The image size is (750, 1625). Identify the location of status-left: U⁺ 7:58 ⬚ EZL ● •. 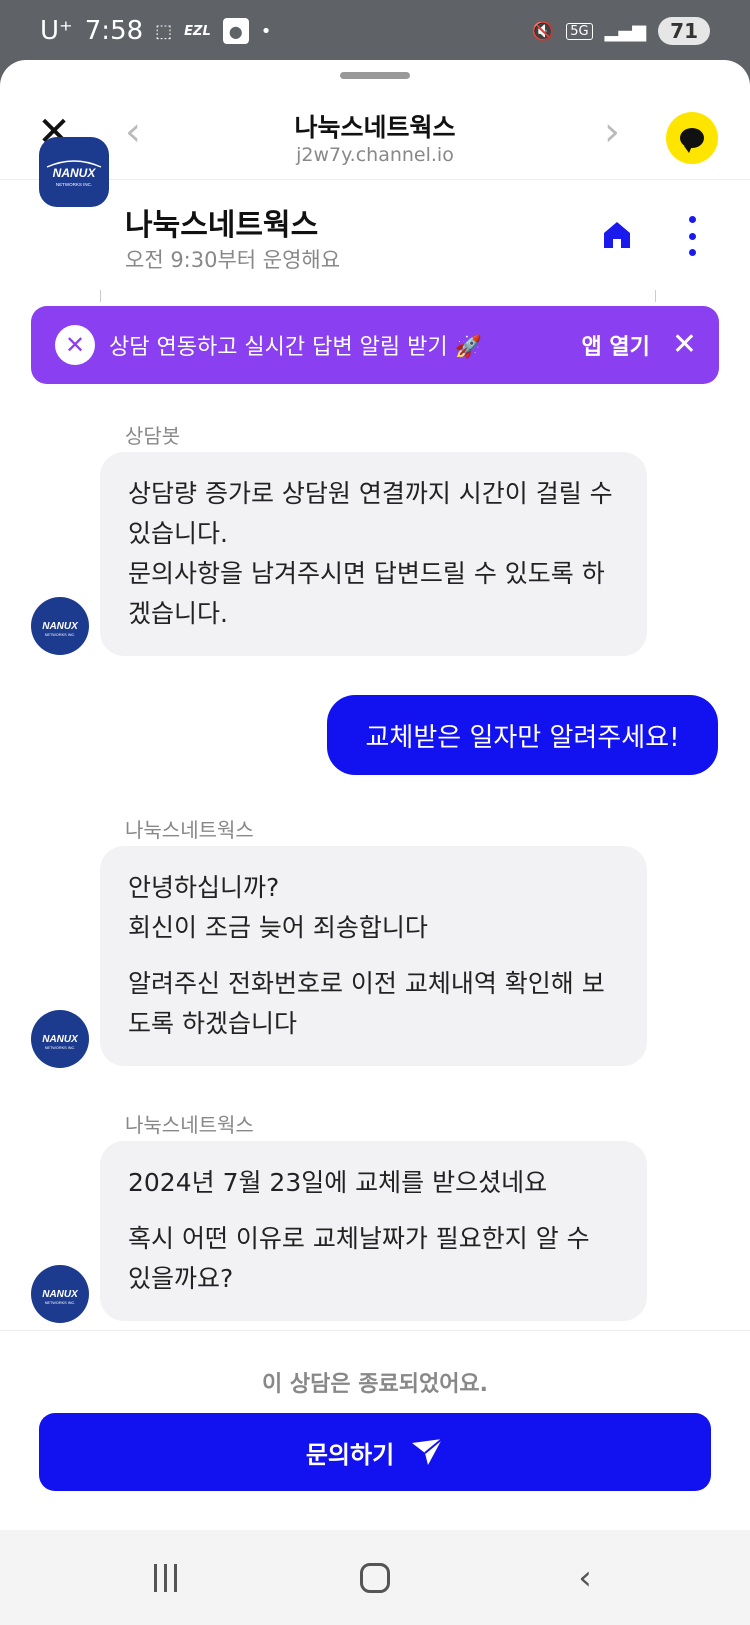
(155, 31).